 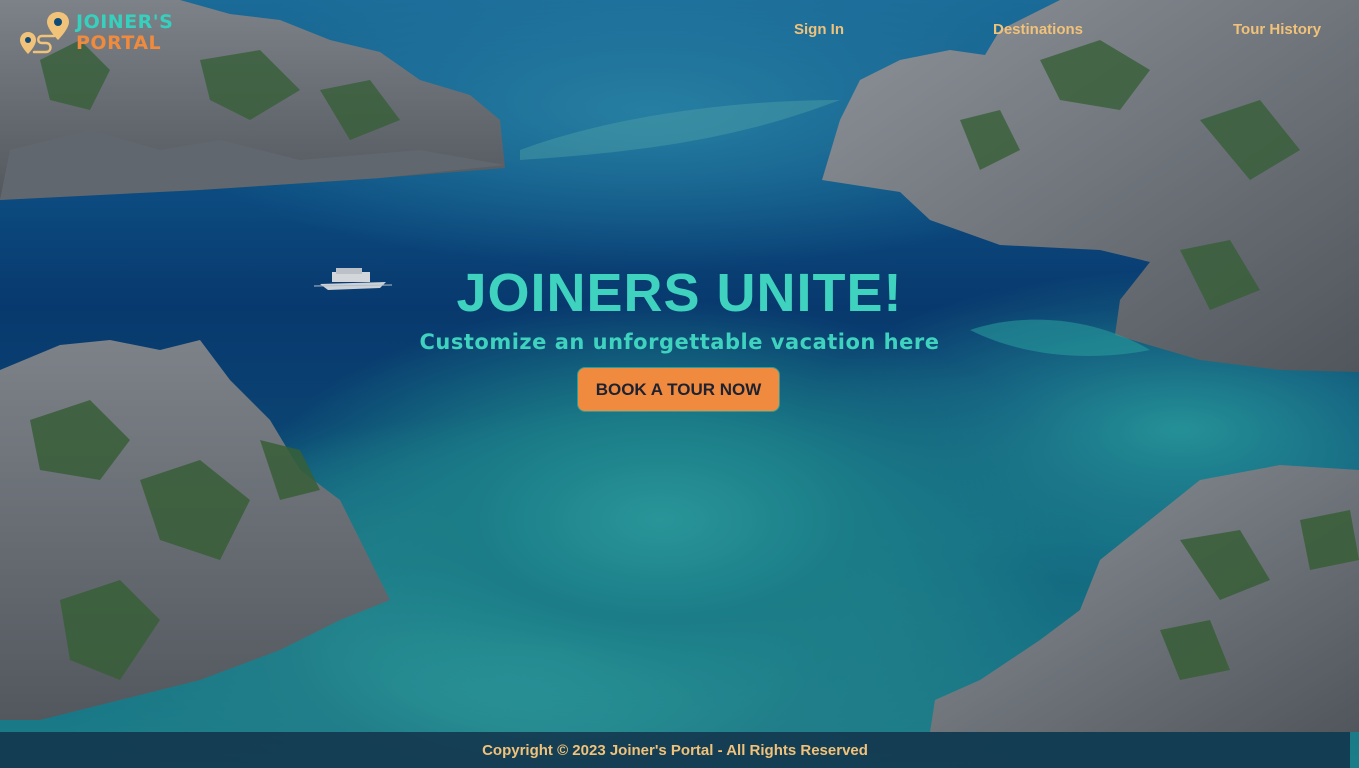 I want to click on logo-line-1: JOINER'S, so click(x=125, y=22).